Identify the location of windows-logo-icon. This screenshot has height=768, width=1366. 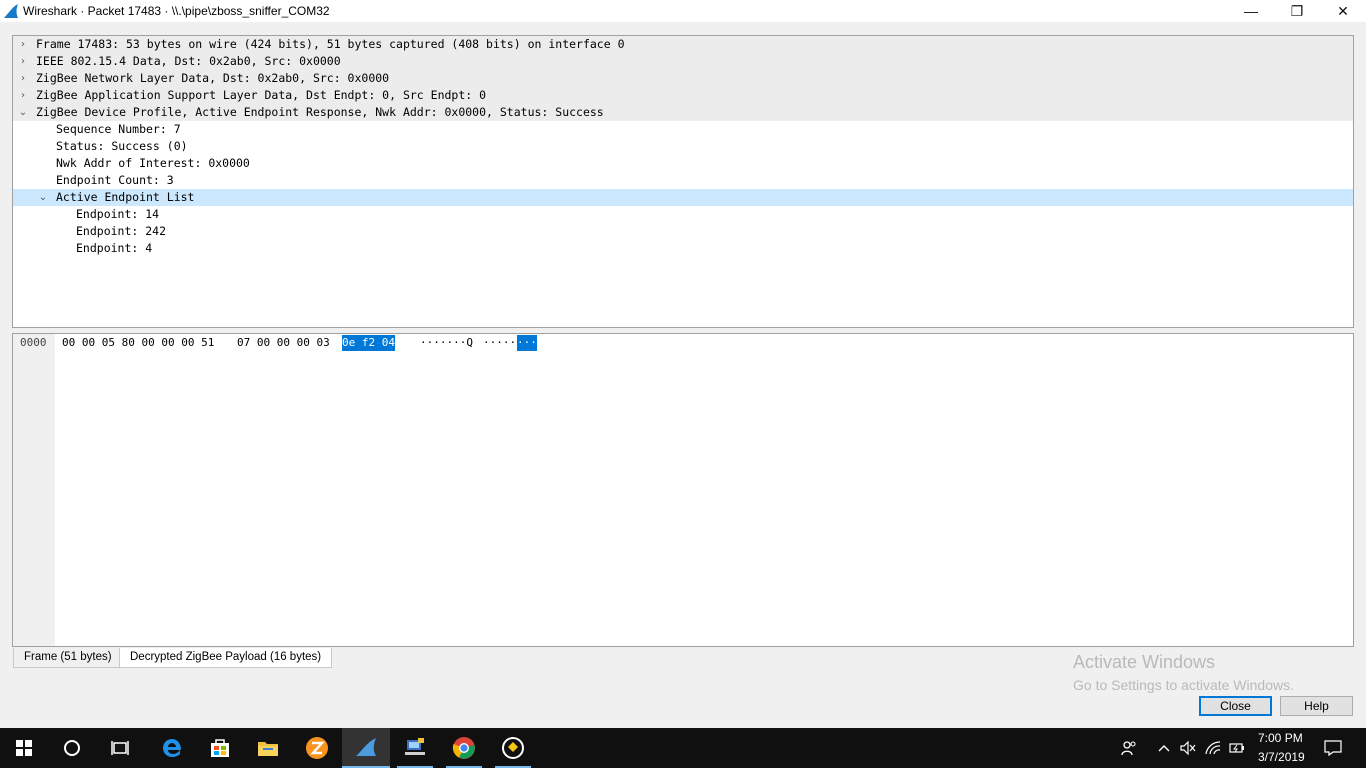
(24, 748).